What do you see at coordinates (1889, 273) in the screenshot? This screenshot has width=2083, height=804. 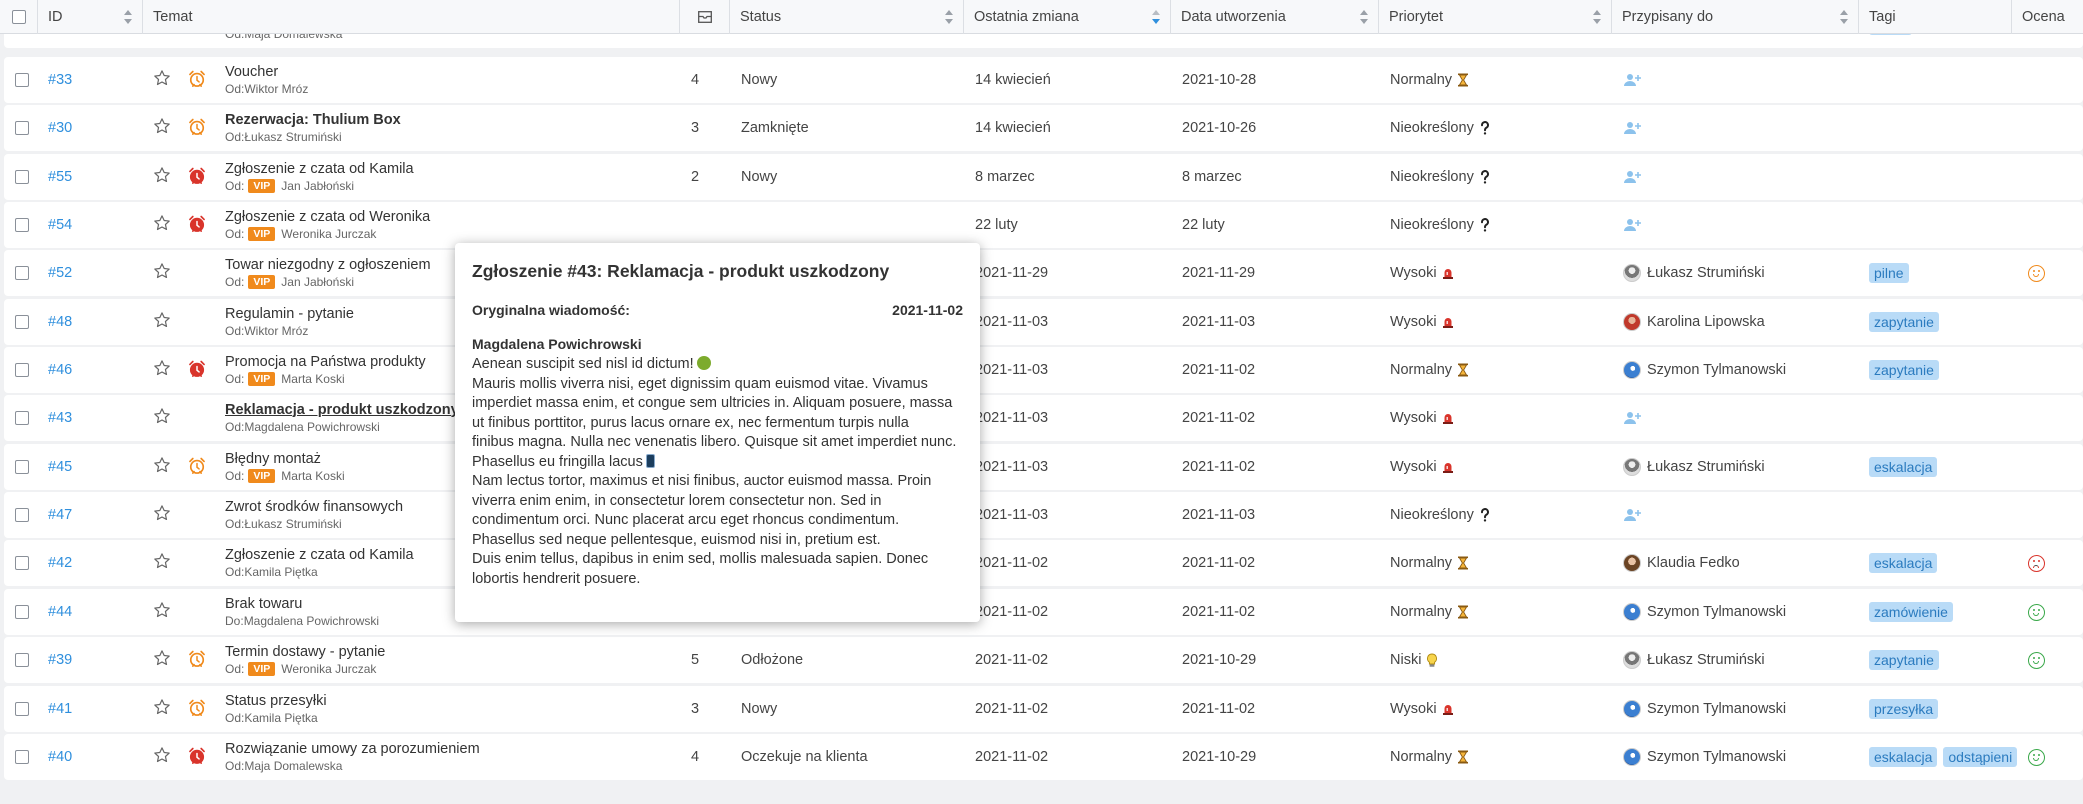 I see `tag-badge: pilne` at bounding box center [1889, 273].